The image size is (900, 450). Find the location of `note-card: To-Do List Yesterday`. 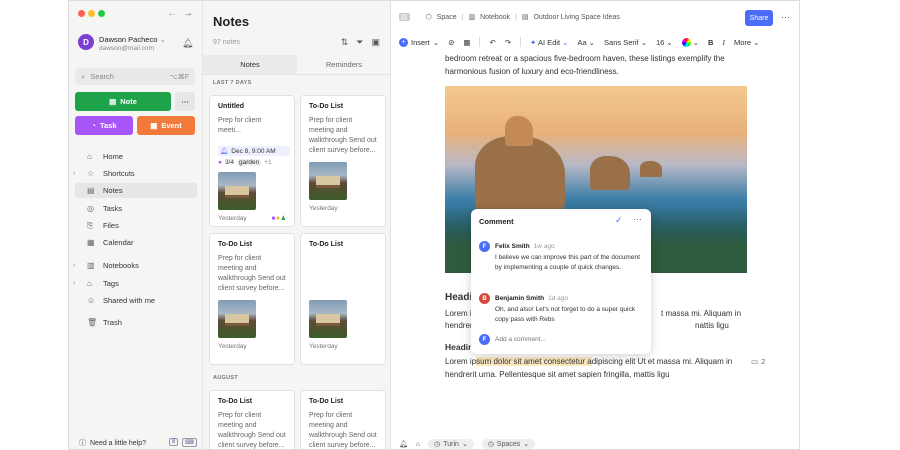

note-card: To-Do List Yesterday is located at coordinates (343, 299).